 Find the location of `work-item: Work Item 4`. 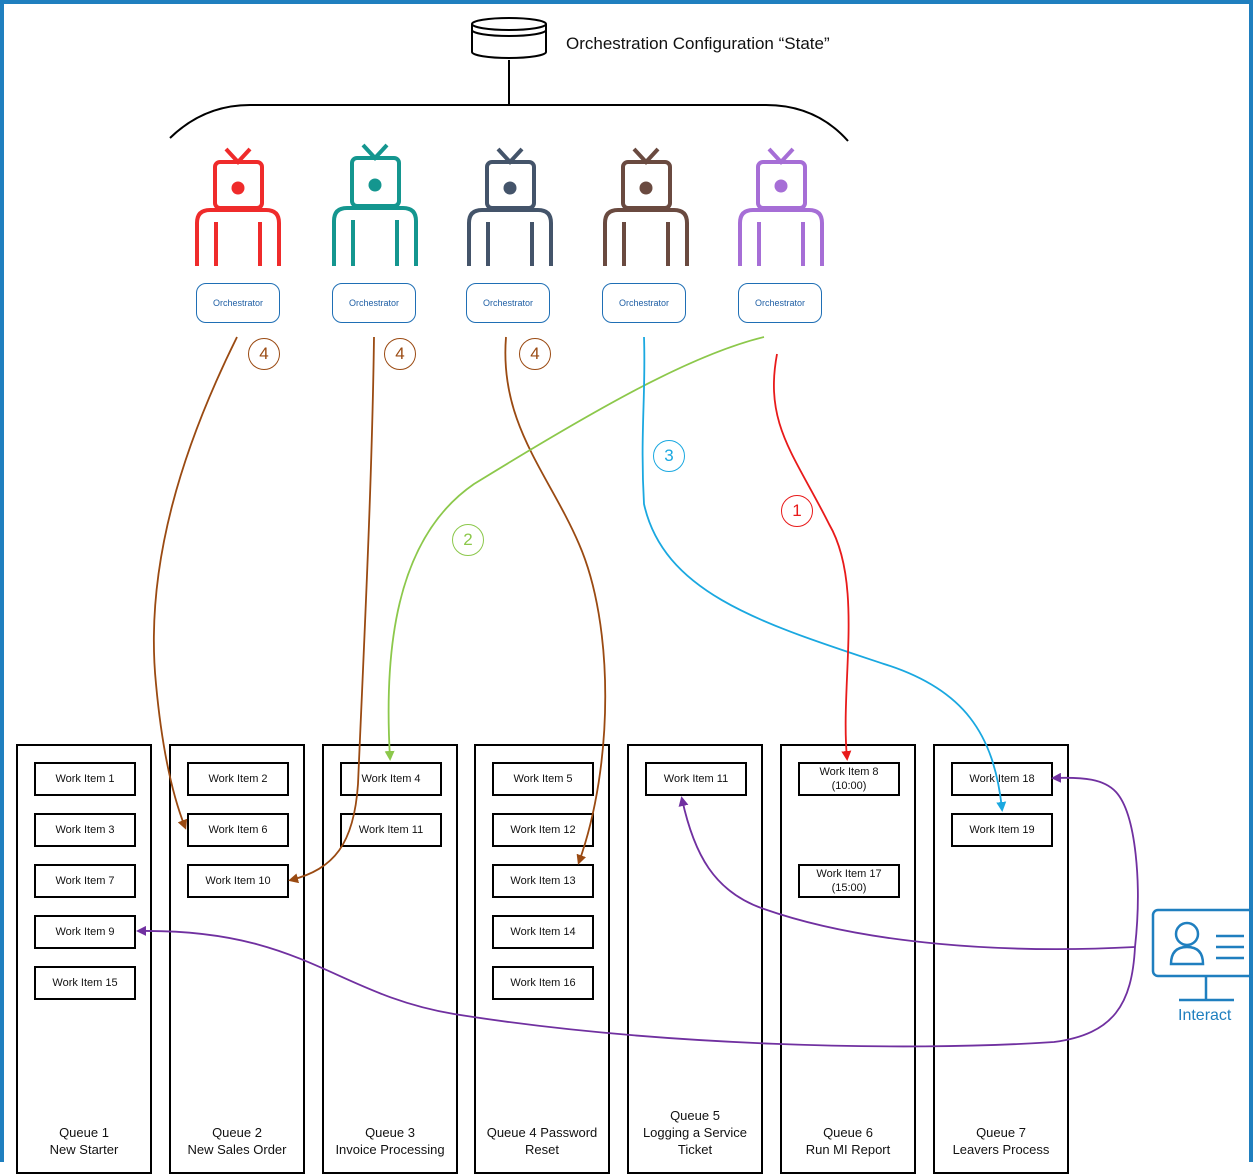

work-item: Work Item 4 is located at coordinates (391, 779).